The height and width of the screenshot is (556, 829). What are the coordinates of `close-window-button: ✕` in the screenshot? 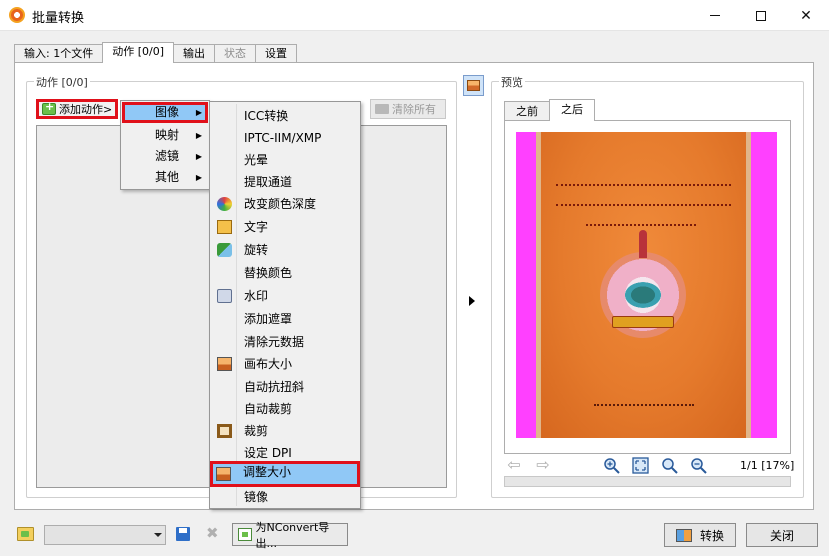 It's located at (806, 15).